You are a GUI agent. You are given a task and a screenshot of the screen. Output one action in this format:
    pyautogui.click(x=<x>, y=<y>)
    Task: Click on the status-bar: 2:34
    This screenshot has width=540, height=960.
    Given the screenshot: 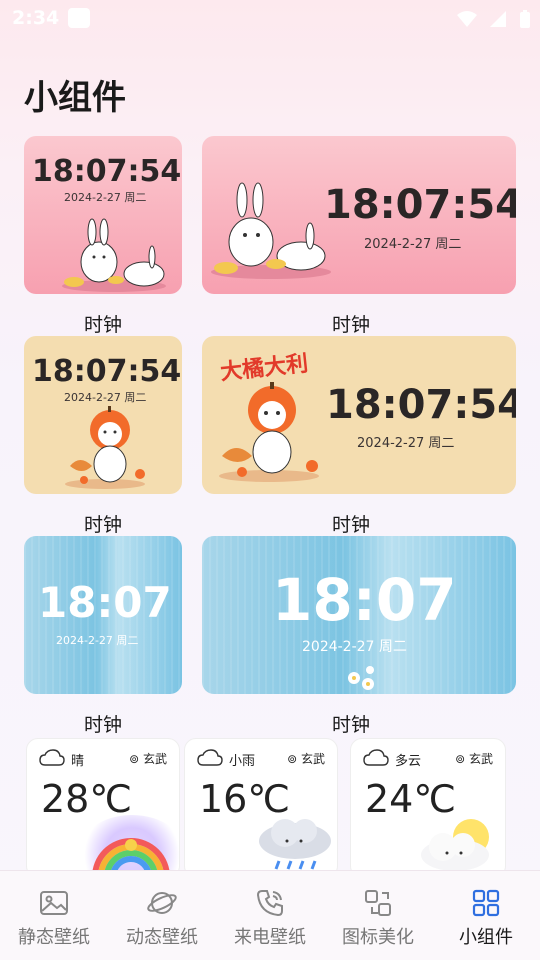 What is the action you would take?
    pyautogui.click(x=270, y=18)
    